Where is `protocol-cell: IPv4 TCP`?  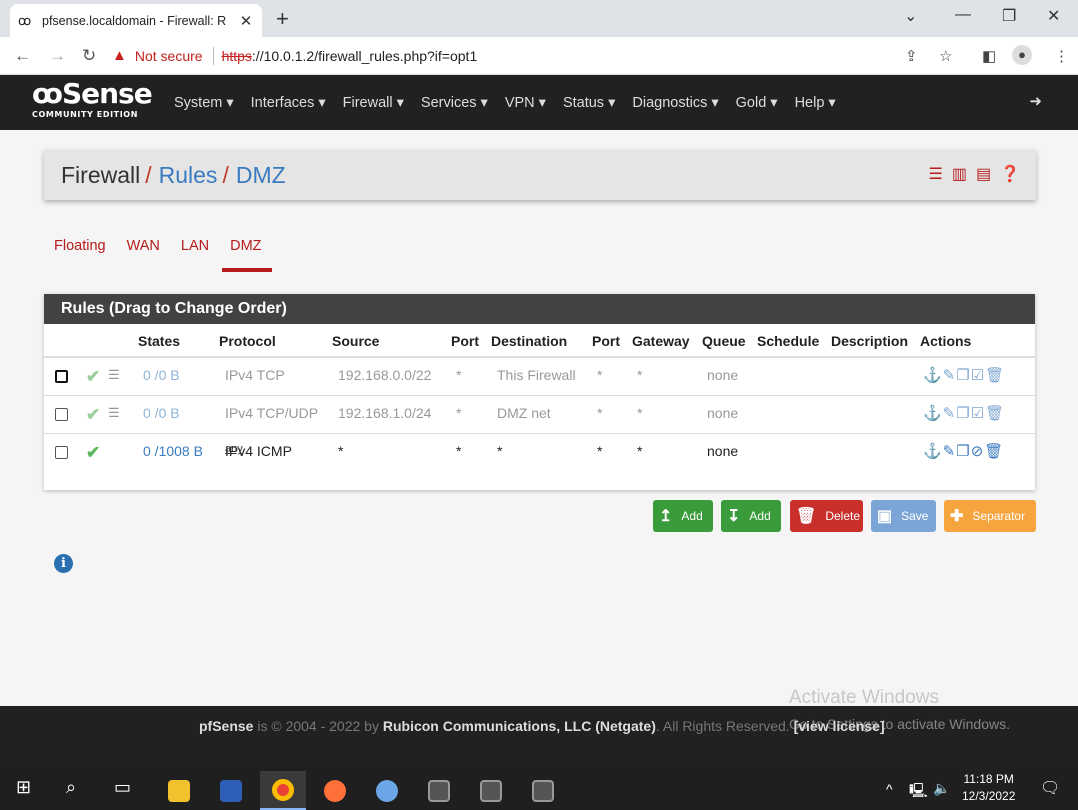 protocol-cell: IPv4 TCP is located at coordinates (255, 375).